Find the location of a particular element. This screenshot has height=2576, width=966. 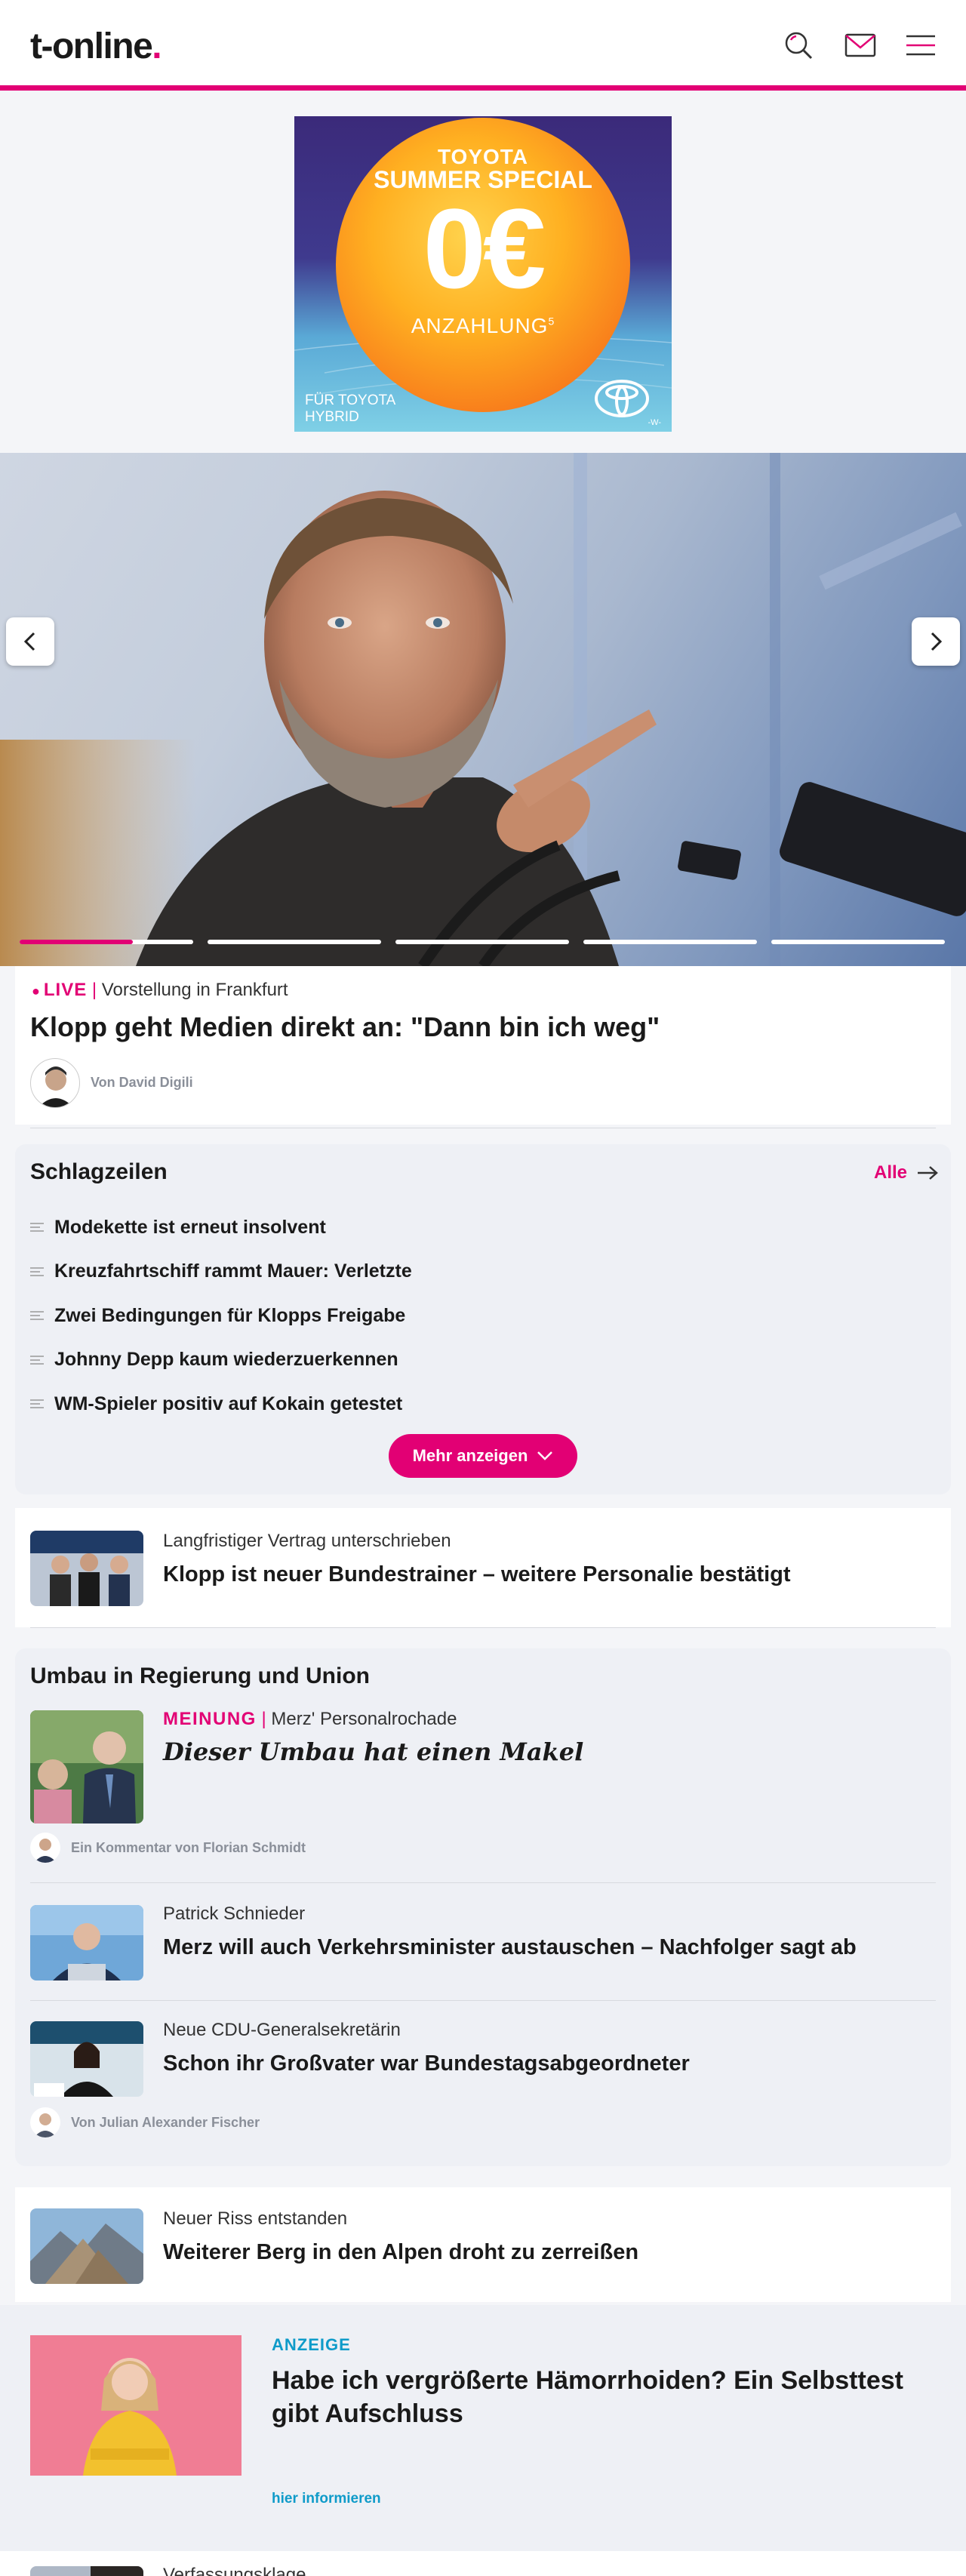

carousel-next-button is located at coordinates (936, 641).